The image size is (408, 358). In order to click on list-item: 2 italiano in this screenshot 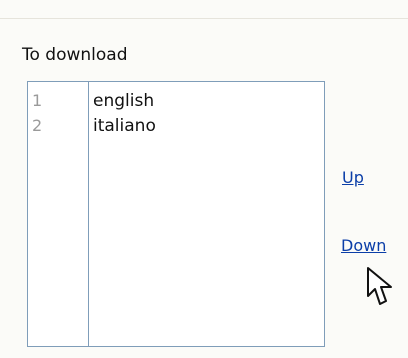, I will do `click(176, 126)`.